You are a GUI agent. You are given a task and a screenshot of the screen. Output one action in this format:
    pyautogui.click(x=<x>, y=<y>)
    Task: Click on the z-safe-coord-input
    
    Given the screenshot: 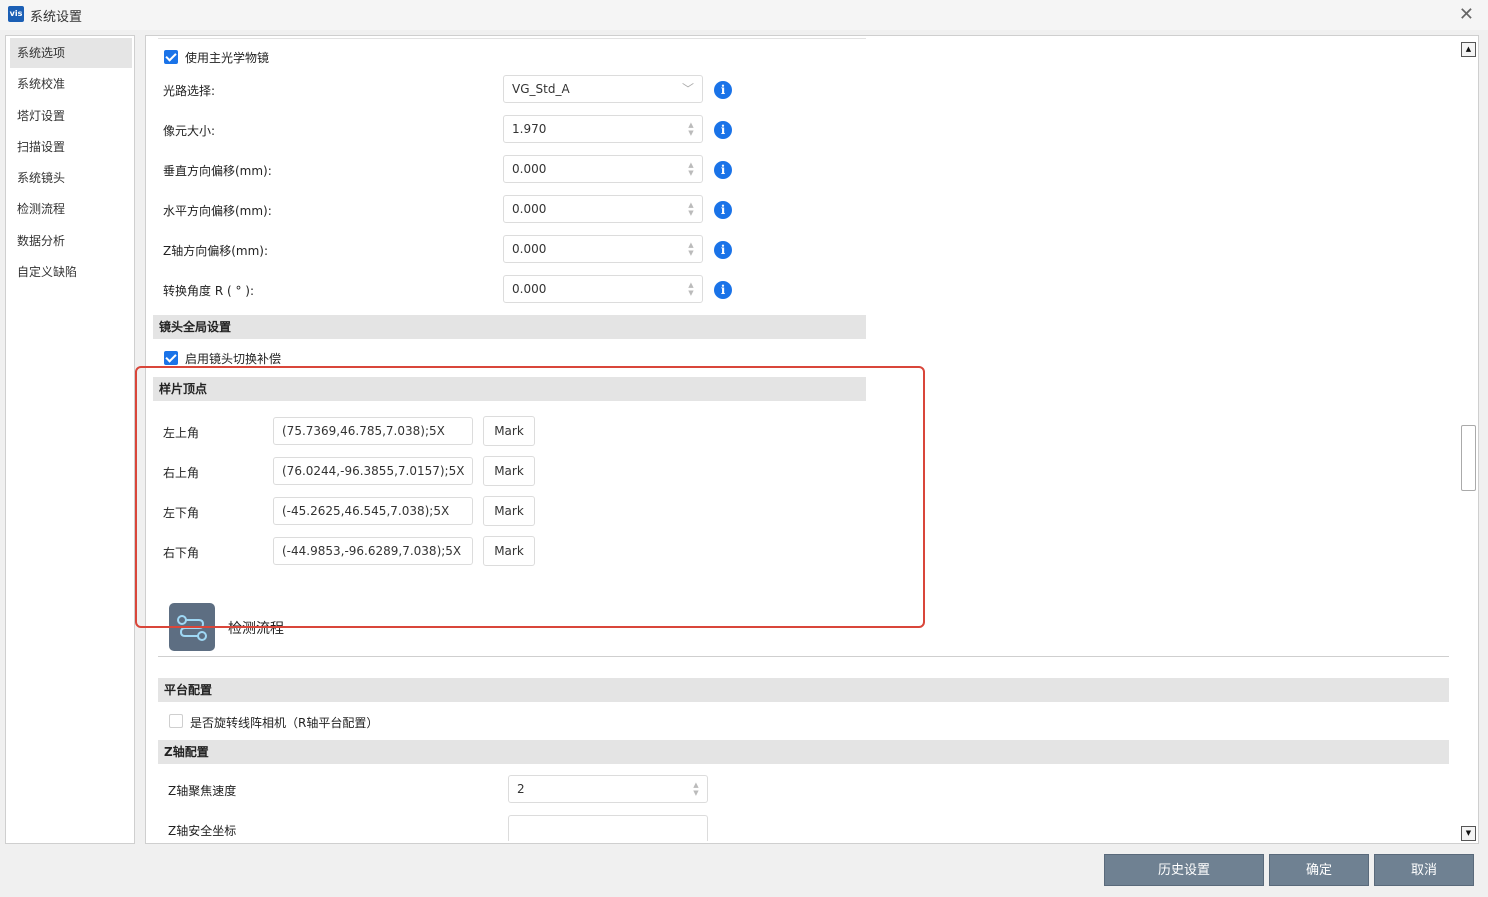 What is the action you would take?
    pyautogui.click(x=608, y=828)
    